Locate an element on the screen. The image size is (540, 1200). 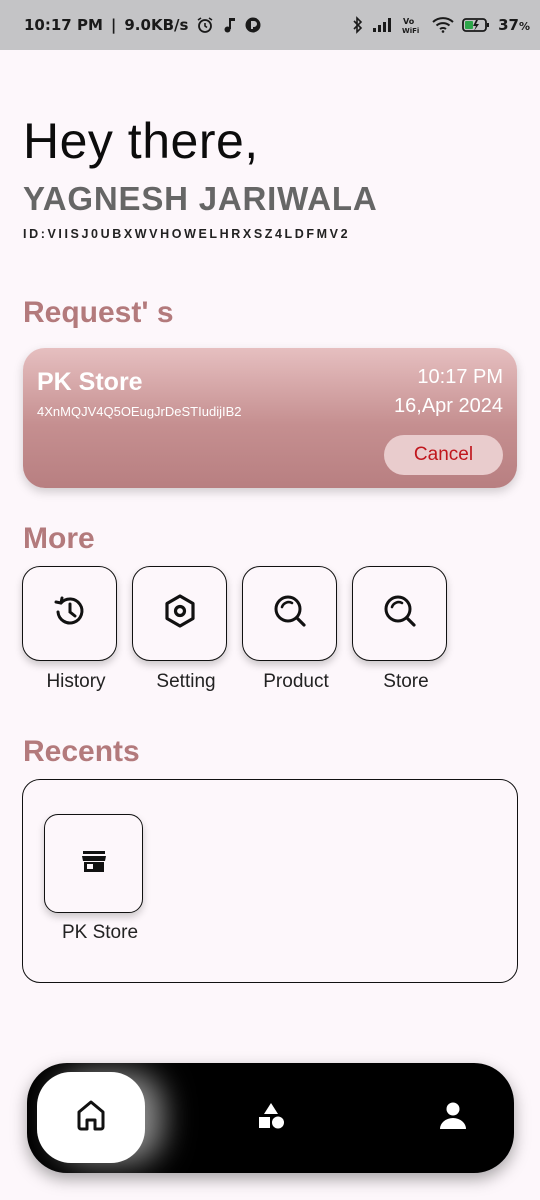
status-speed: 9.0KB/s is located at coordinates (156, 25).